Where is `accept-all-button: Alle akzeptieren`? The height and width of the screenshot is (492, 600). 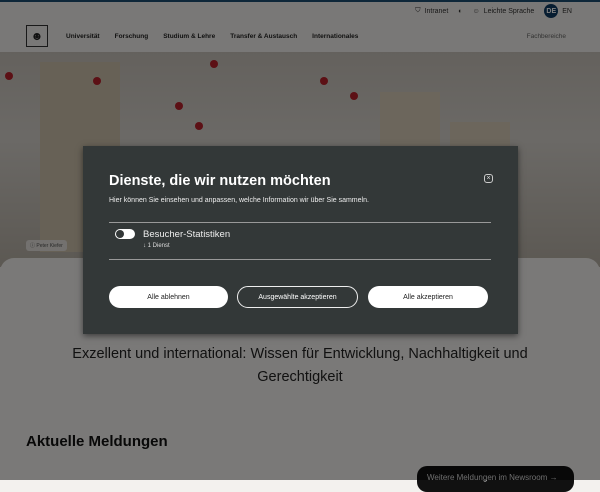 accept-all-button: Alle akzeptieren is located at coordinates (428, 297).